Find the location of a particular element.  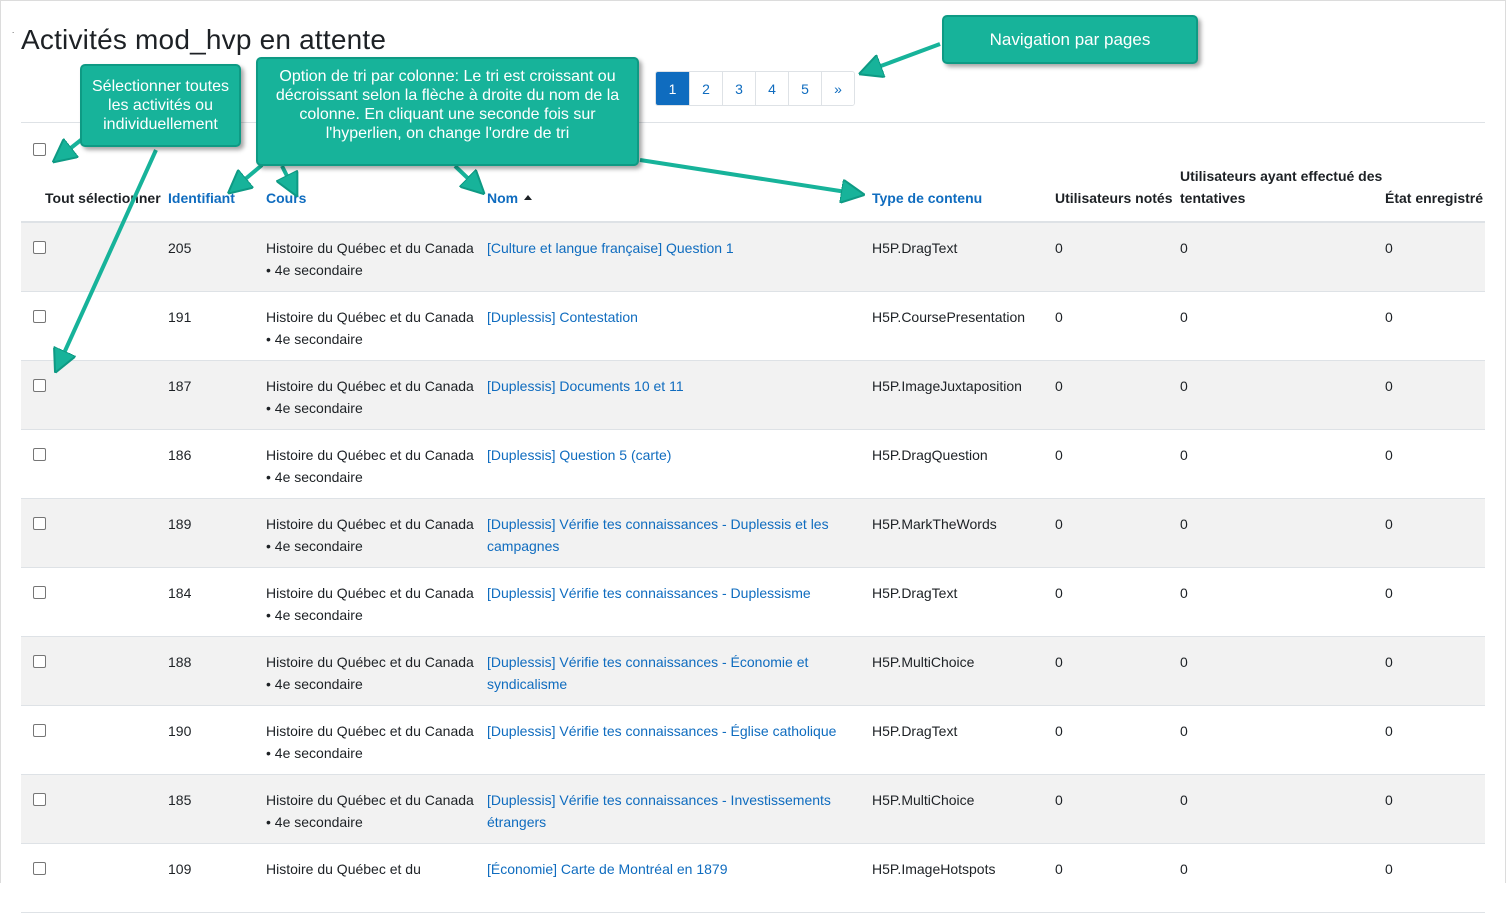

page-link-5: 5 is located at coordinates (804, 88).